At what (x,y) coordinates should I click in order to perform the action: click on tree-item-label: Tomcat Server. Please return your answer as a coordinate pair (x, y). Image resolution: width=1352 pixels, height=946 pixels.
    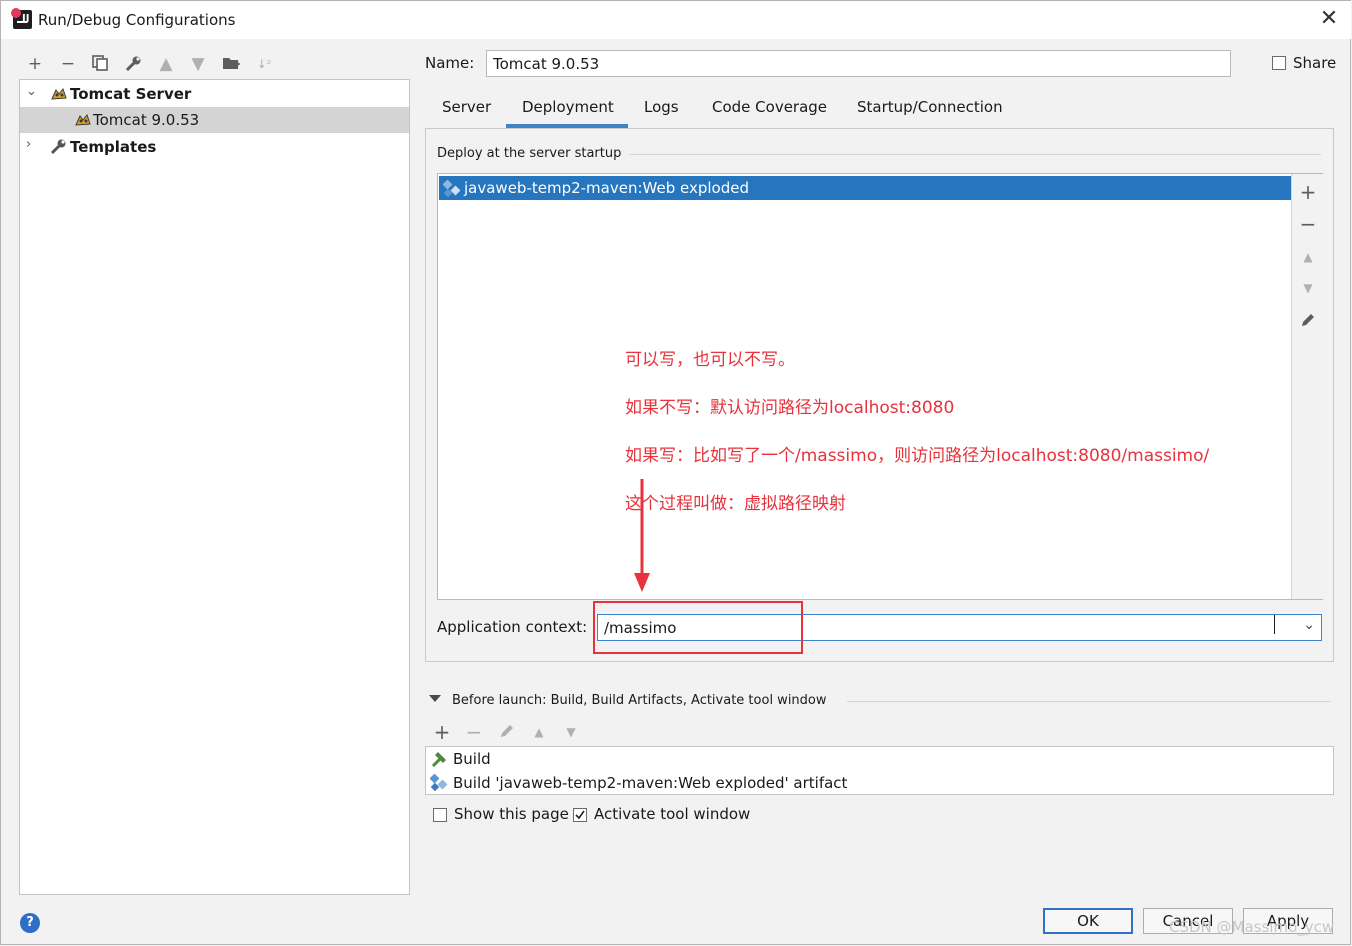
    Looking at the image, I should click on (131, 94).